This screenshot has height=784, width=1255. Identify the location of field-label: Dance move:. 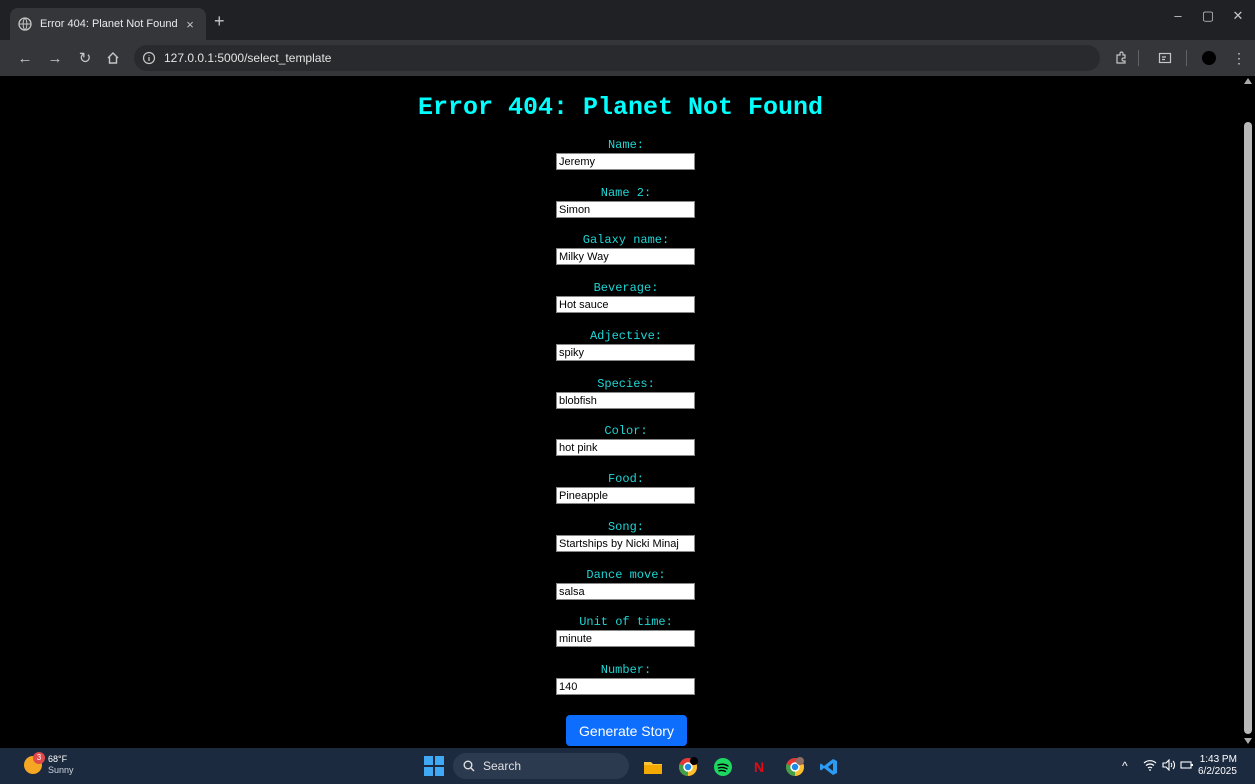
(626, 575).